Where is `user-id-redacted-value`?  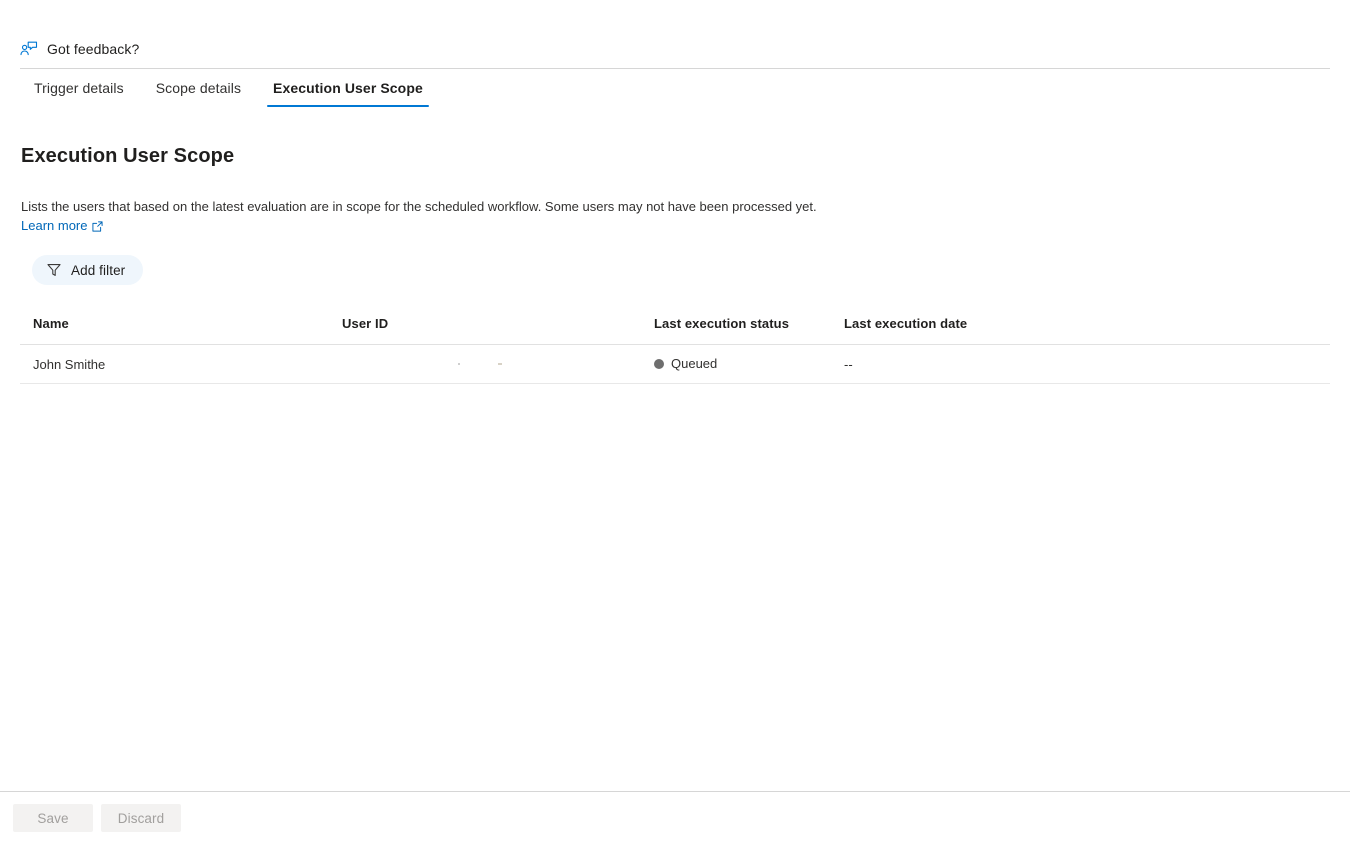 user-id-redacted-value is located at coordinates (498, 364).